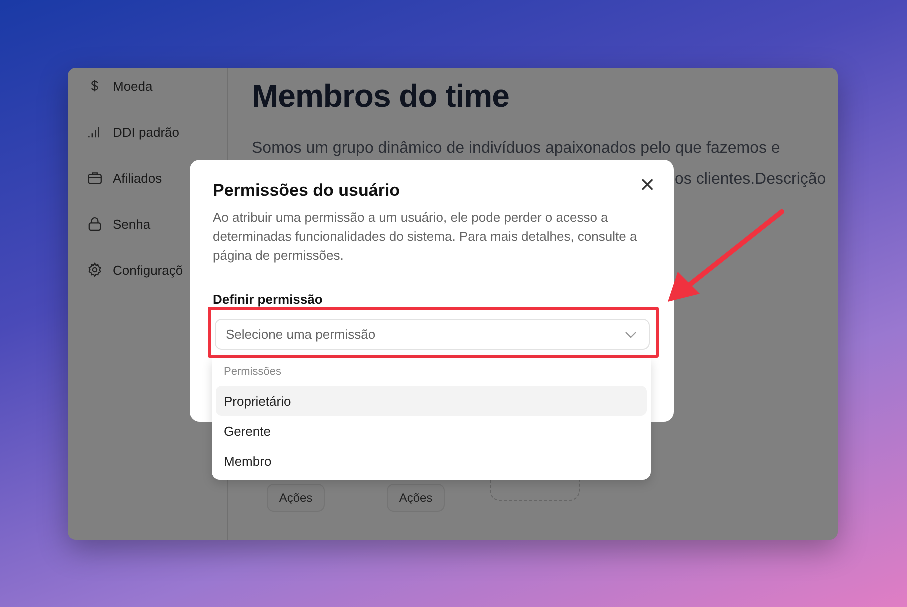  I want to click on permission-select: Selecione uma permissão, so click(432, 334).